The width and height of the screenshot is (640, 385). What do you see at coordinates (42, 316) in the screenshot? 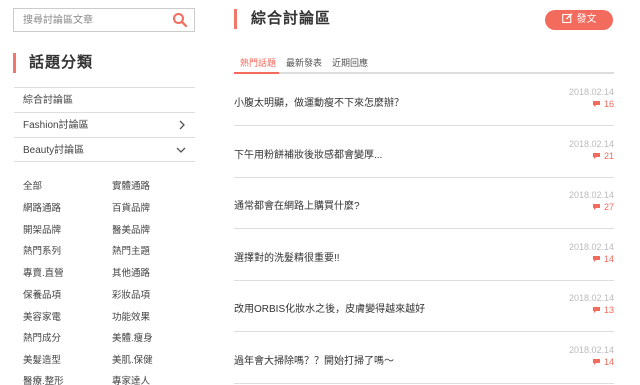
I see `tag-link: 美容家電` at bounding box center [42, 316].